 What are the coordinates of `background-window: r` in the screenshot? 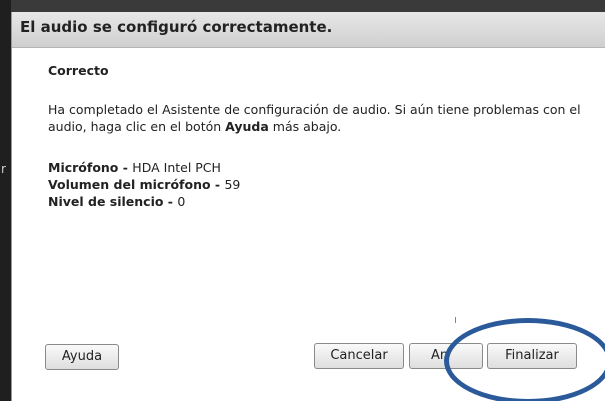 It's located at (5, 200).